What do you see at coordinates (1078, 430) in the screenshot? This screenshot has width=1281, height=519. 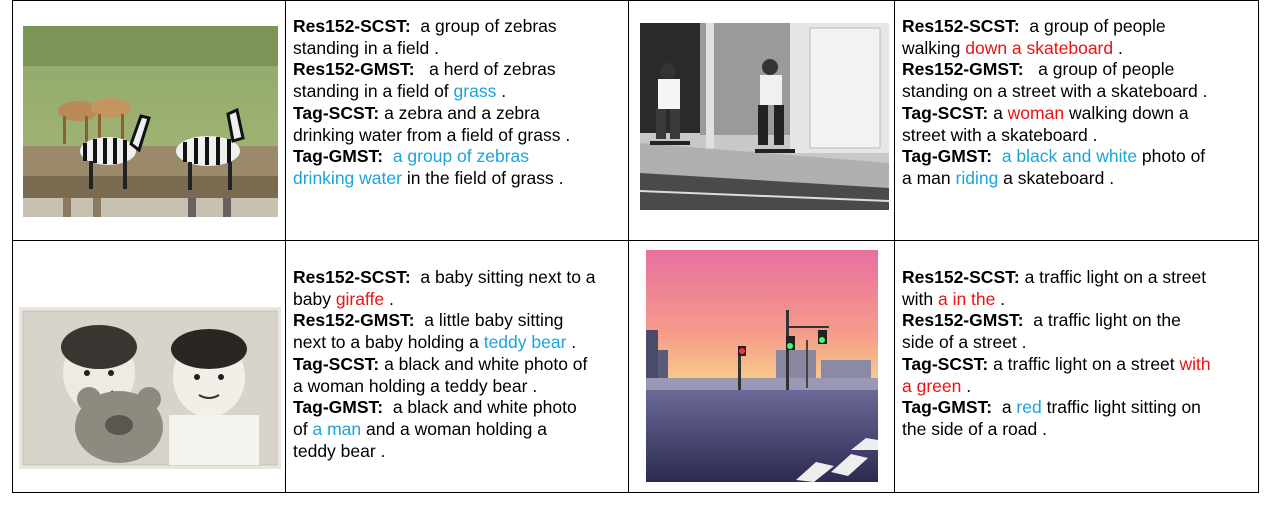 I see `caption-line: the side of a road .` at bounding box center [1078, 430].